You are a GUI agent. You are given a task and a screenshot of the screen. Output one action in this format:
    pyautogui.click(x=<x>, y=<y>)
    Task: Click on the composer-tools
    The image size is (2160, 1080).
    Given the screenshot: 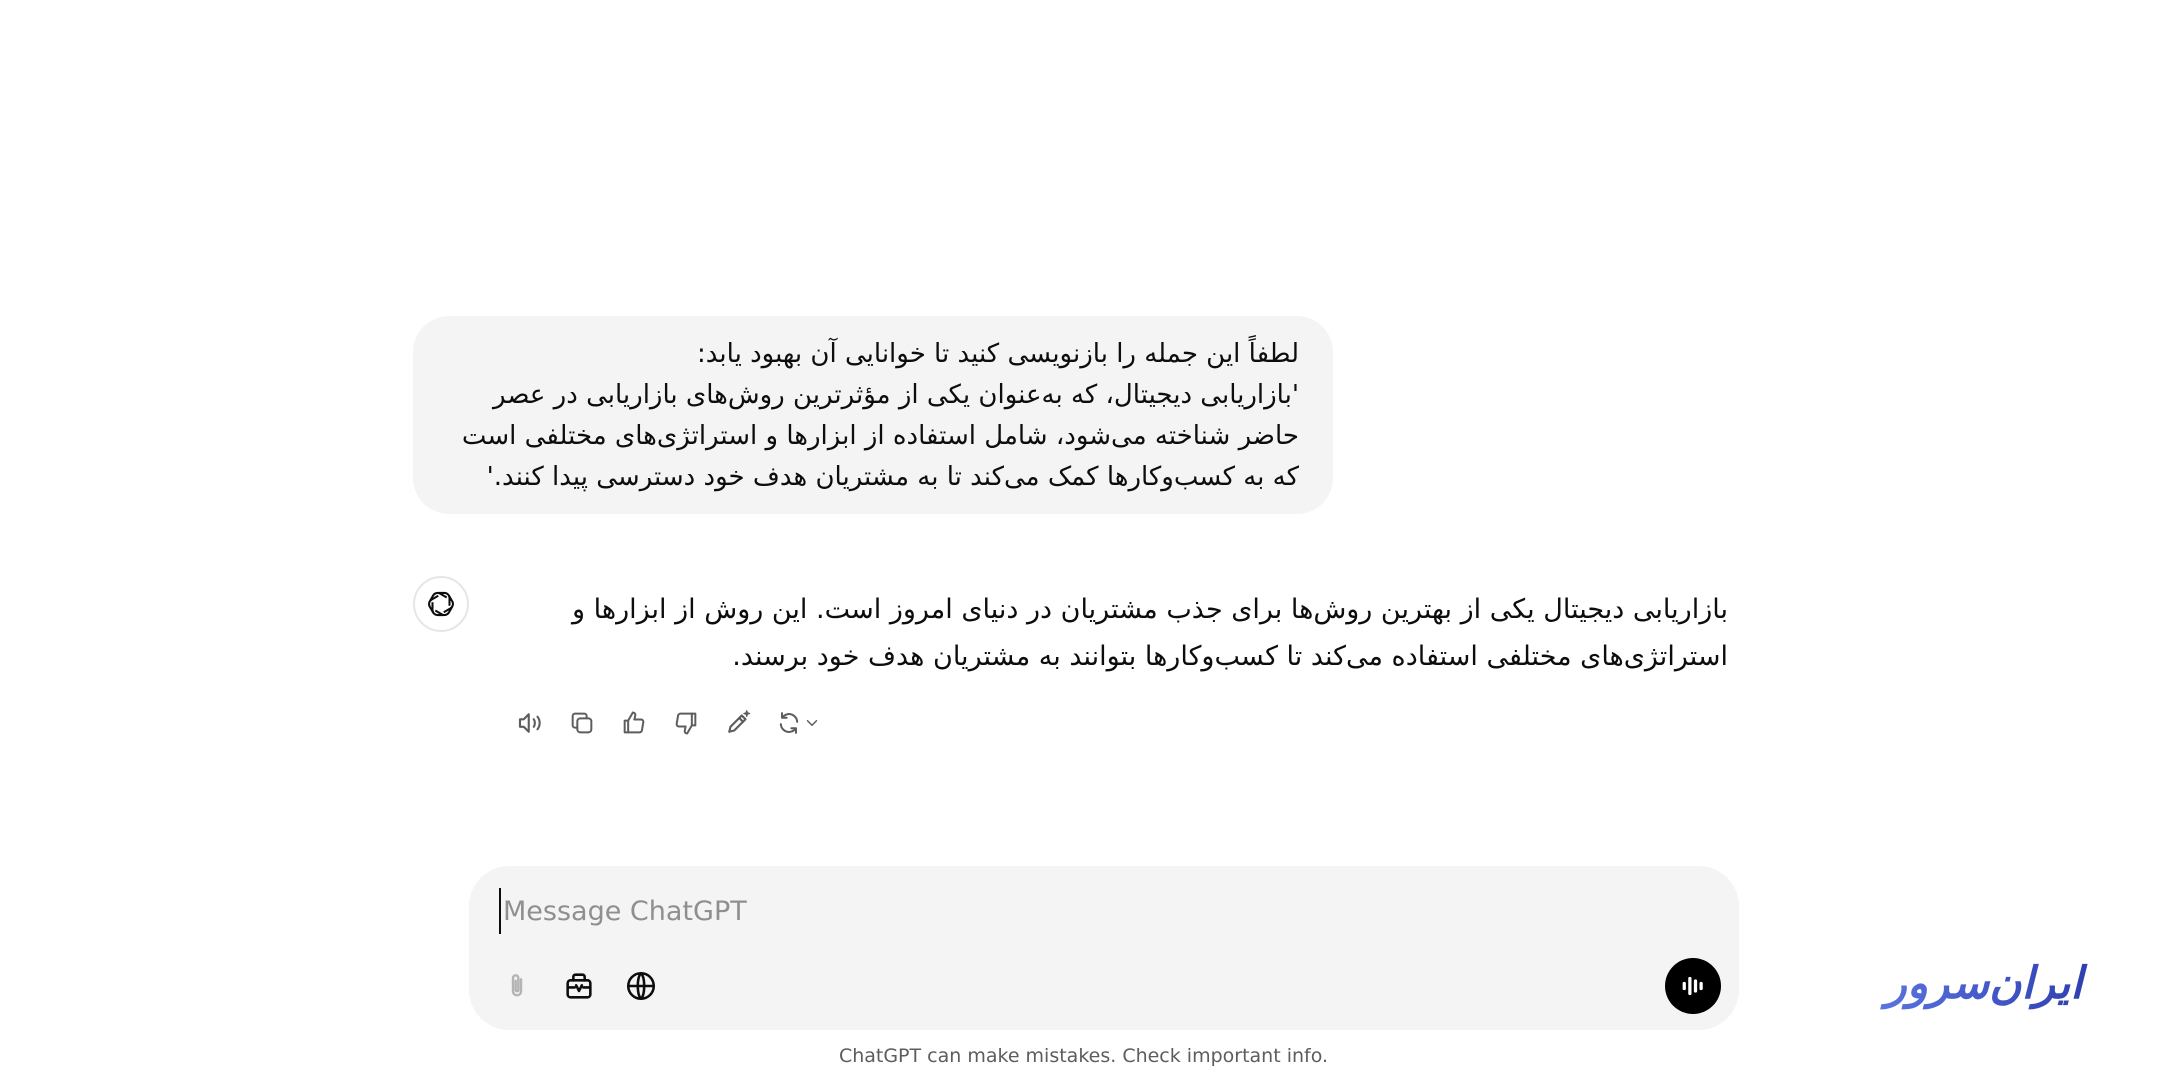 What is the action you would take?
    pyautogui.click(x=586, y=986)
    